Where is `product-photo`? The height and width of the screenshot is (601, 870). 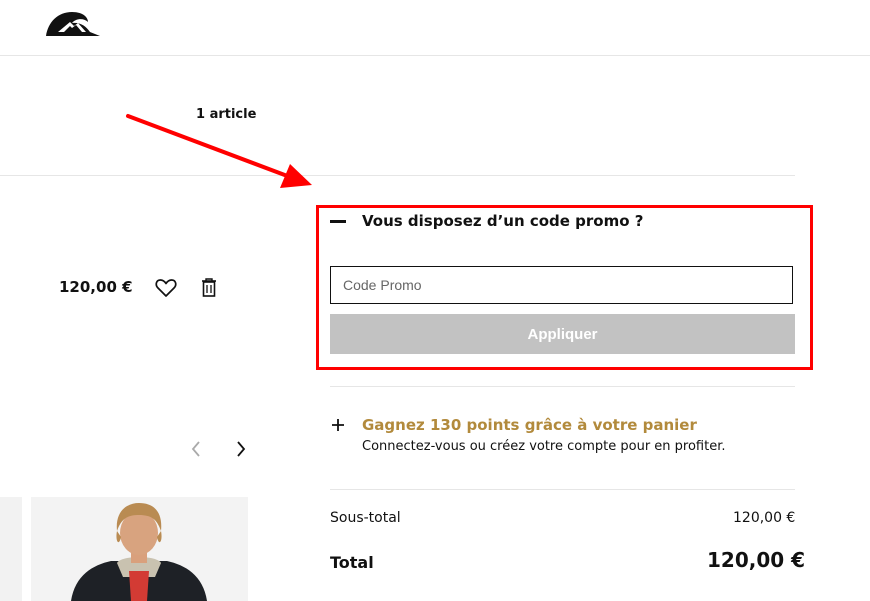 product-photo is located at coordinates (139, 552).